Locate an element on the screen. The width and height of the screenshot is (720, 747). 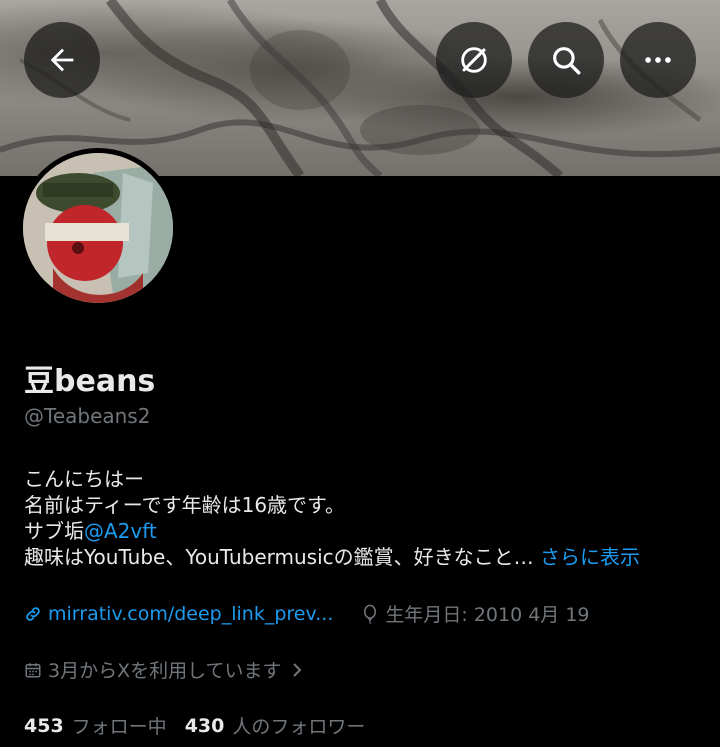
bio-line: 趣味はYouTube、YouTubermusicの鑑賞、好きなこと… さらに表示 is located at coordinates (364, 557).